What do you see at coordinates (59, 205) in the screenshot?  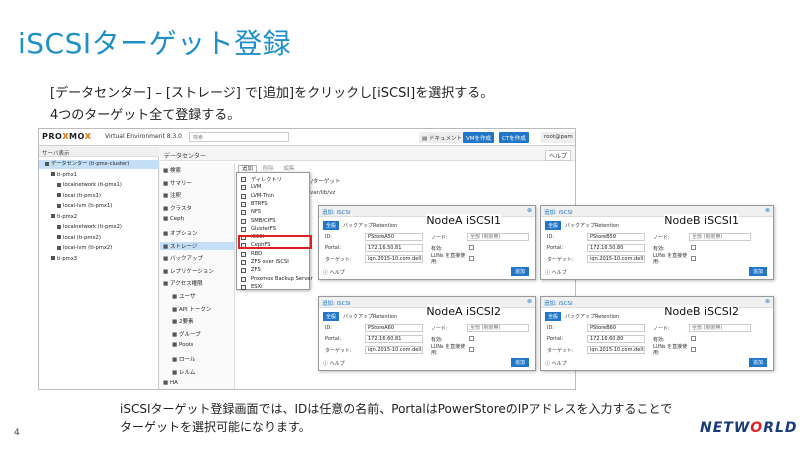 I see `storage-icon` at bounding box center [59, 205].